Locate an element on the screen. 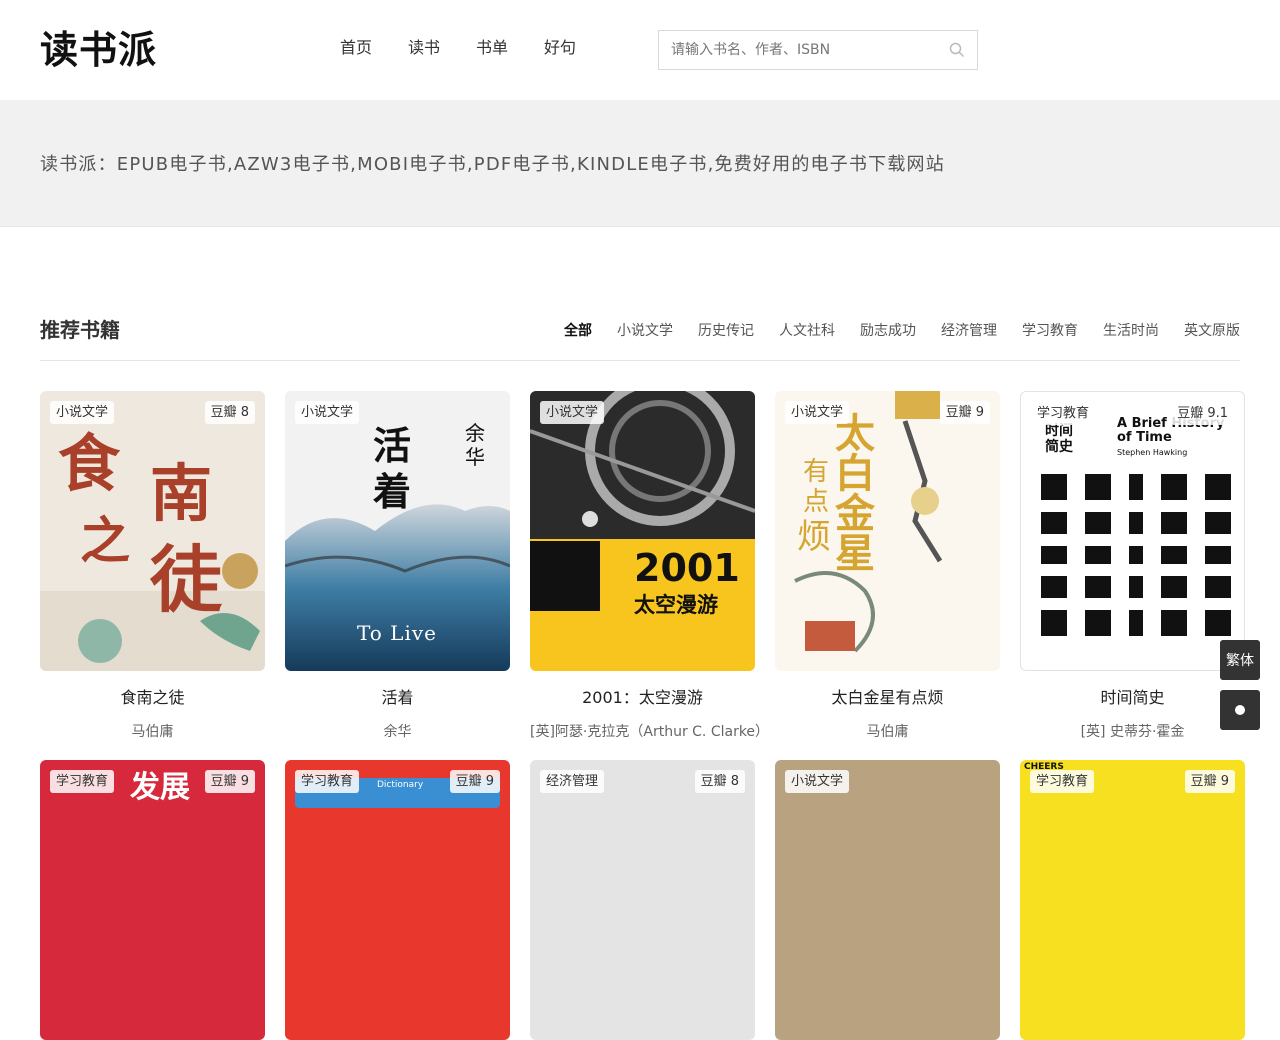 This screenshot has height=1040, width=1280. book-cover: Dictionary 学习教育 豆瓣 9 is located at coordinates (397, 900).